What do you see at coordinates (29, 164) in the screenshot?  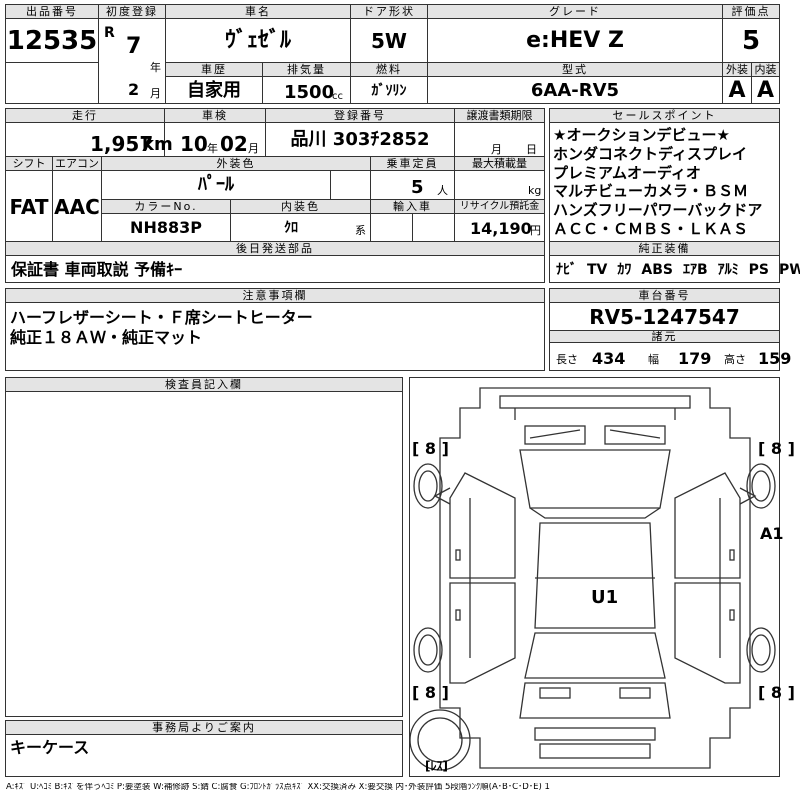 I see `shift-header: シフト` at bounding box center [29, 164].